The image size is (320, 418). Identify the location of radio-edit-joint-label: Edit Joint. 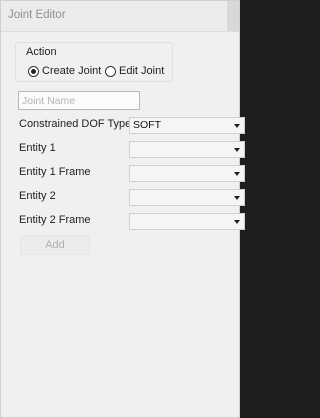
(142, 71).